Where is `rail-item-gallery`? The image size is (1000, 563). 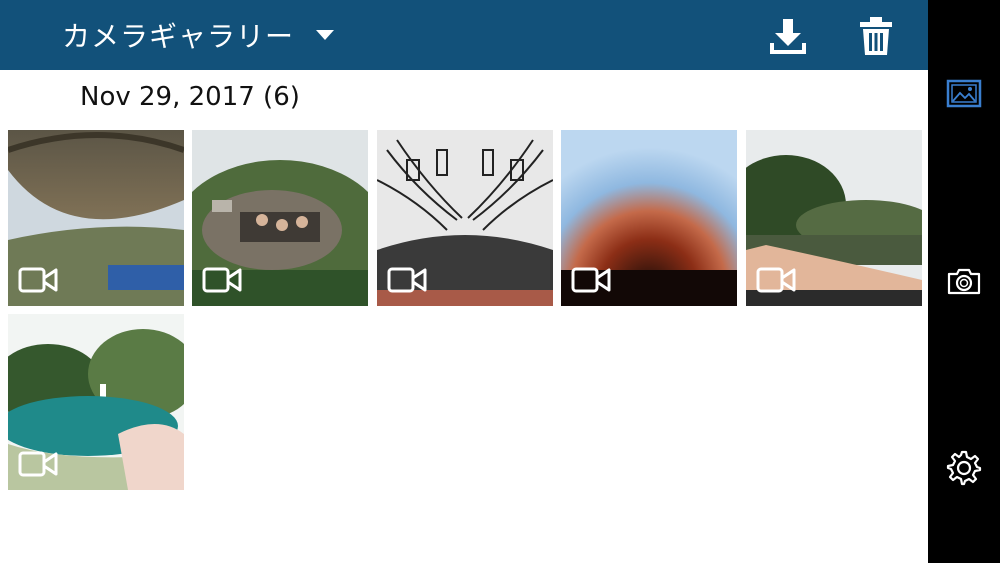
rail-item-gallery is located at coordinates (964, 94).